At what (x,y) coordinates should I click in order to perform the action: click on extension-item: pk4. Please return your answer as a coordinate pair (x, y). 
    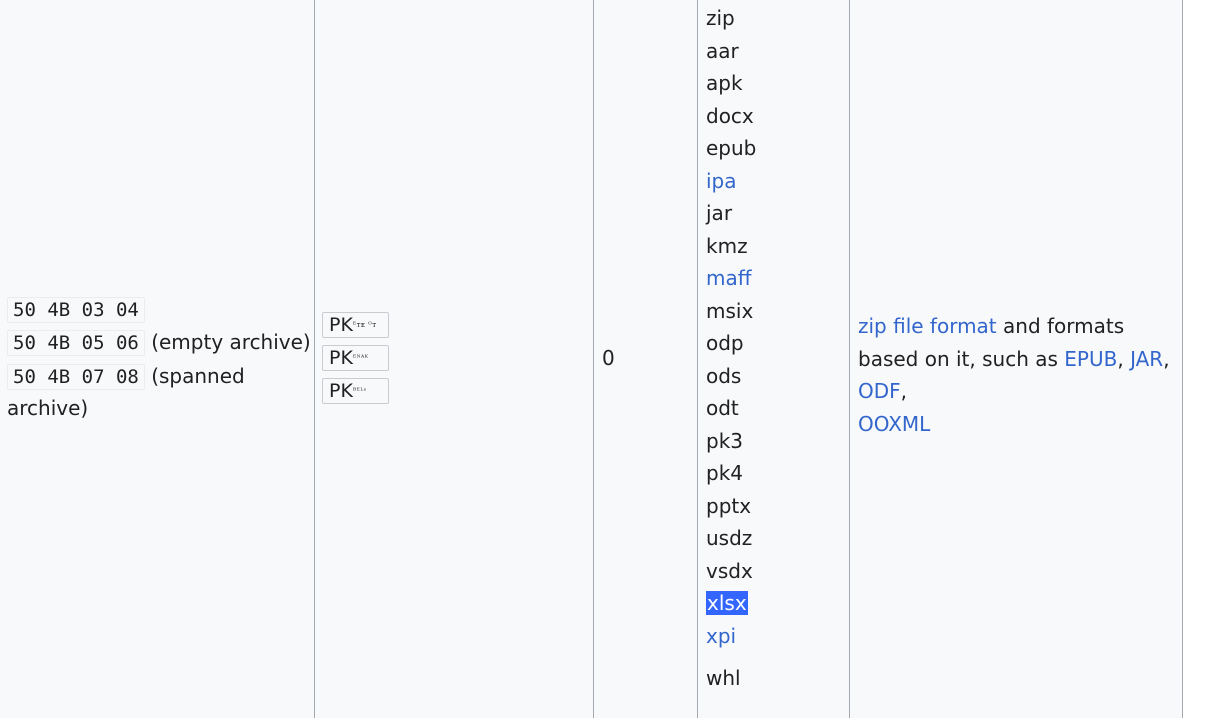
    Looking at the image, I should click on (725, 473).